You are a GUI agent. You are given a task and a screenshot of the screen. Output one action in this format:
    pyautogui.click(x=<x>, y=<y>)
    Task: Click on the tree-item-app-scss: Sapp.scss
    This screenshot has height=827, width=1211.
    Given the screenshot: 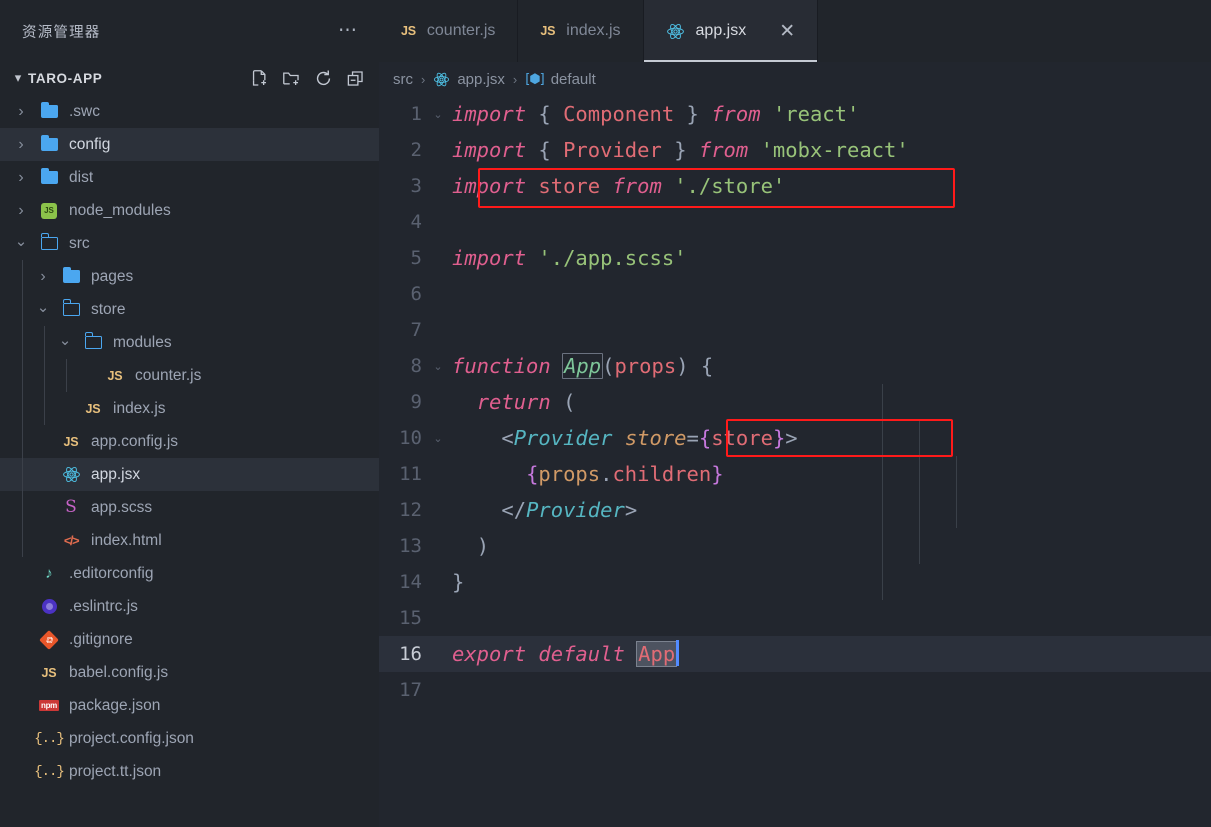 What is the action you would take?
    pyautogui.click(x=189, y=507)
    